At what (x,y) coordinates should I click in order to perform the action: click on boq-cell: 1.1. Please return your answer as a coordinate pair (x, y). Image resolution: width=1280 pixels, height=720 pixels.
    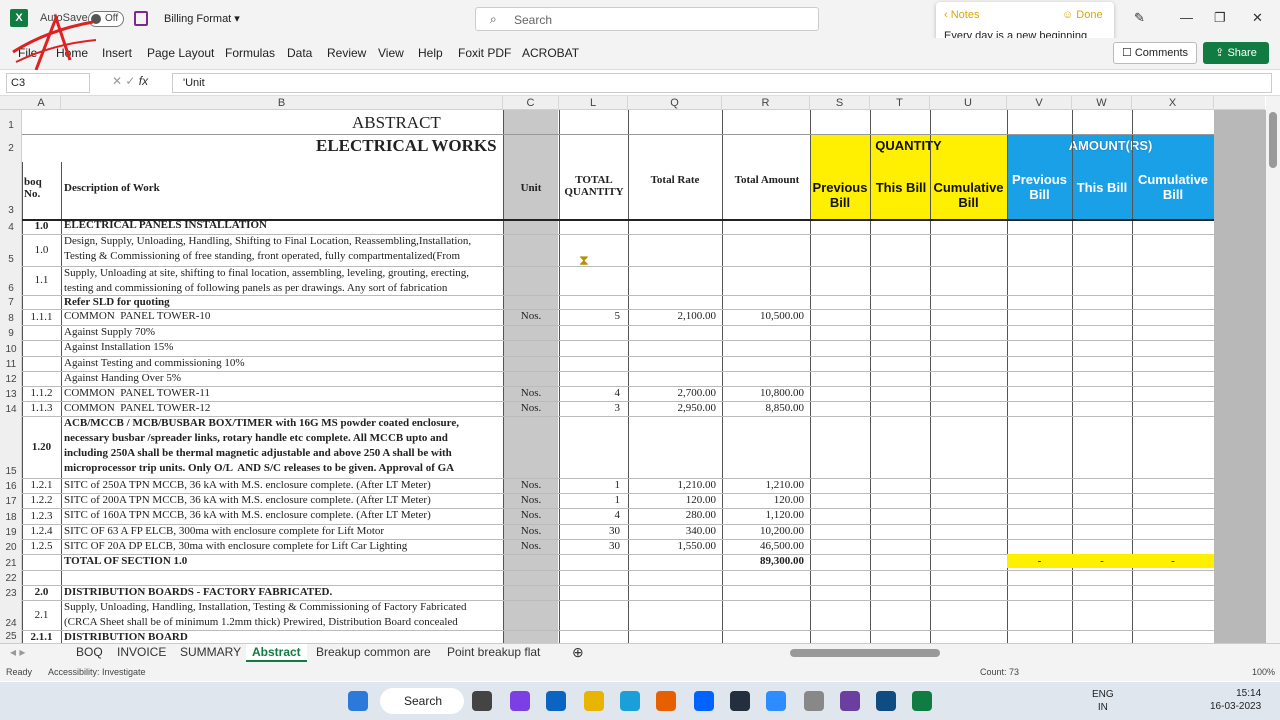
    Looking at the image, I should click on (41, 280).